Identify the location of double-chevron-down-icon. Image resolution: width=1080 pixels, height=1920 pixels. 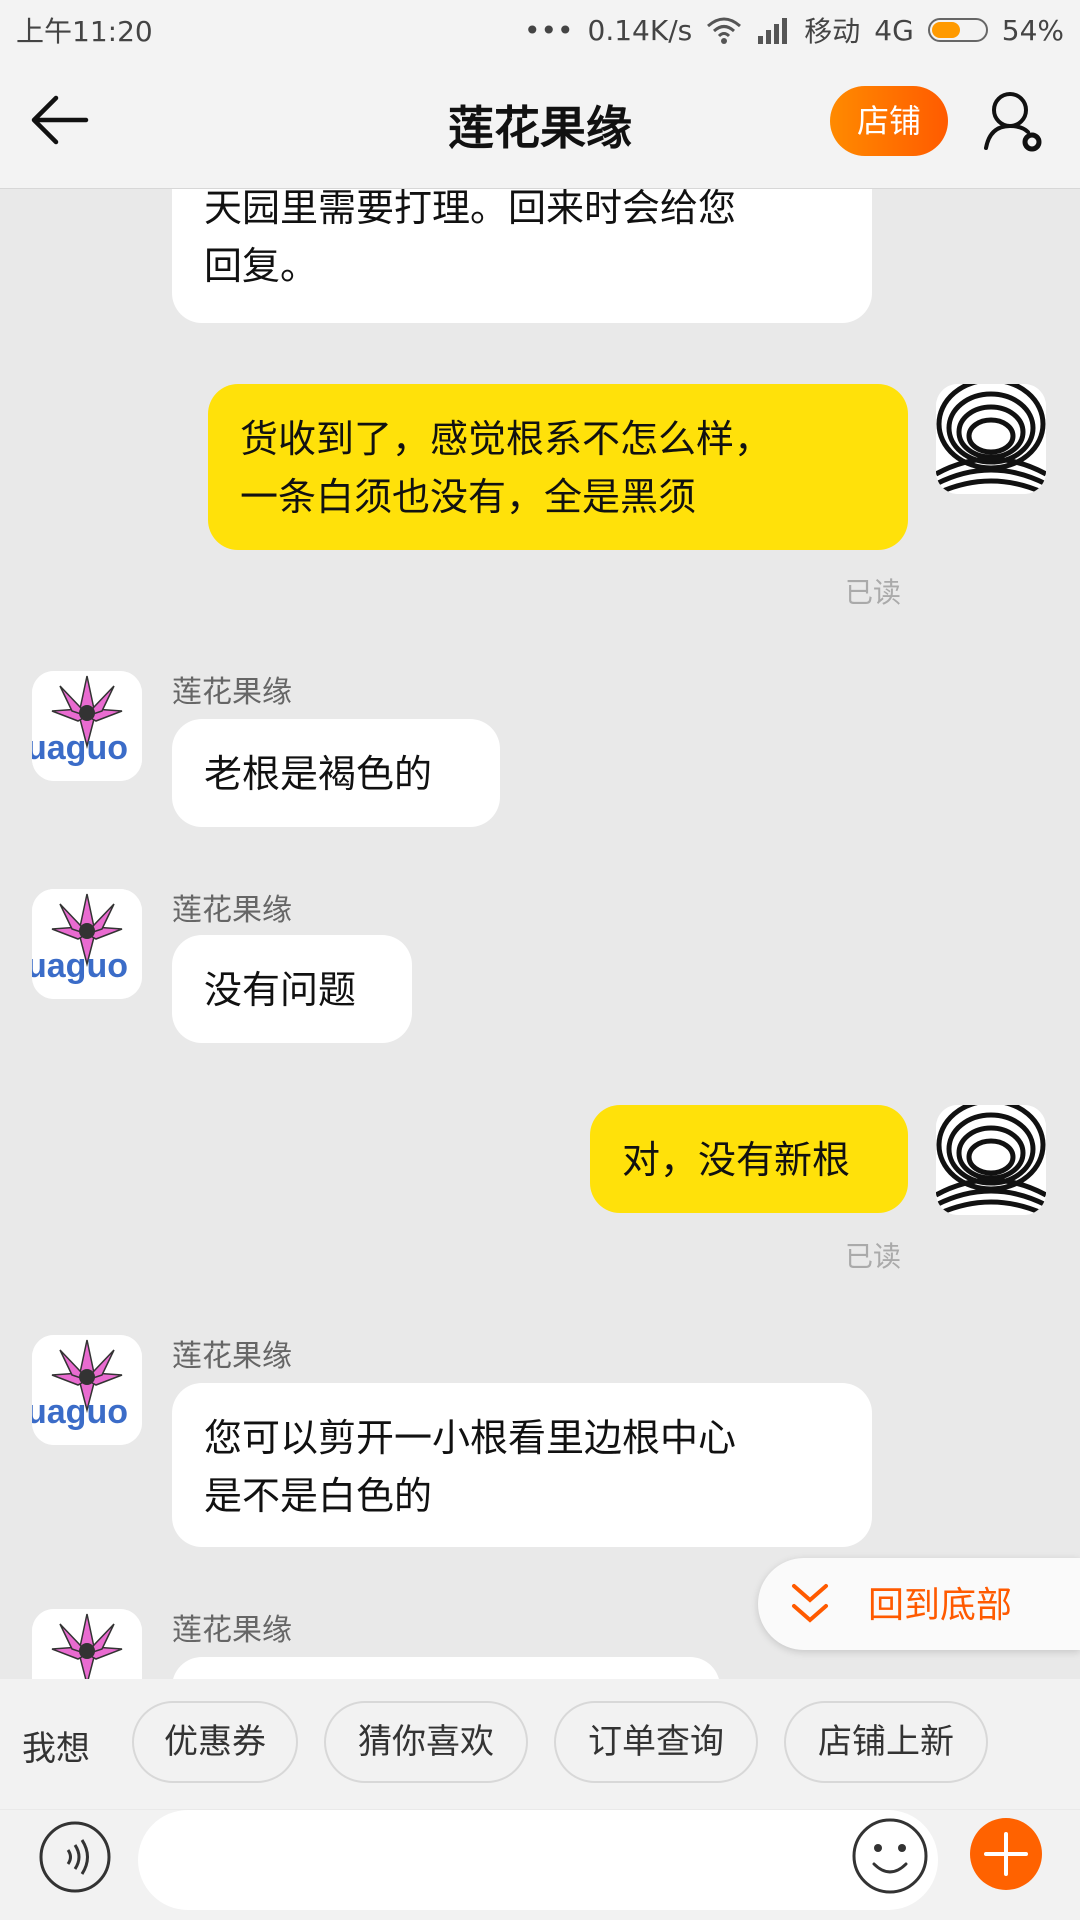
(810, 1603).